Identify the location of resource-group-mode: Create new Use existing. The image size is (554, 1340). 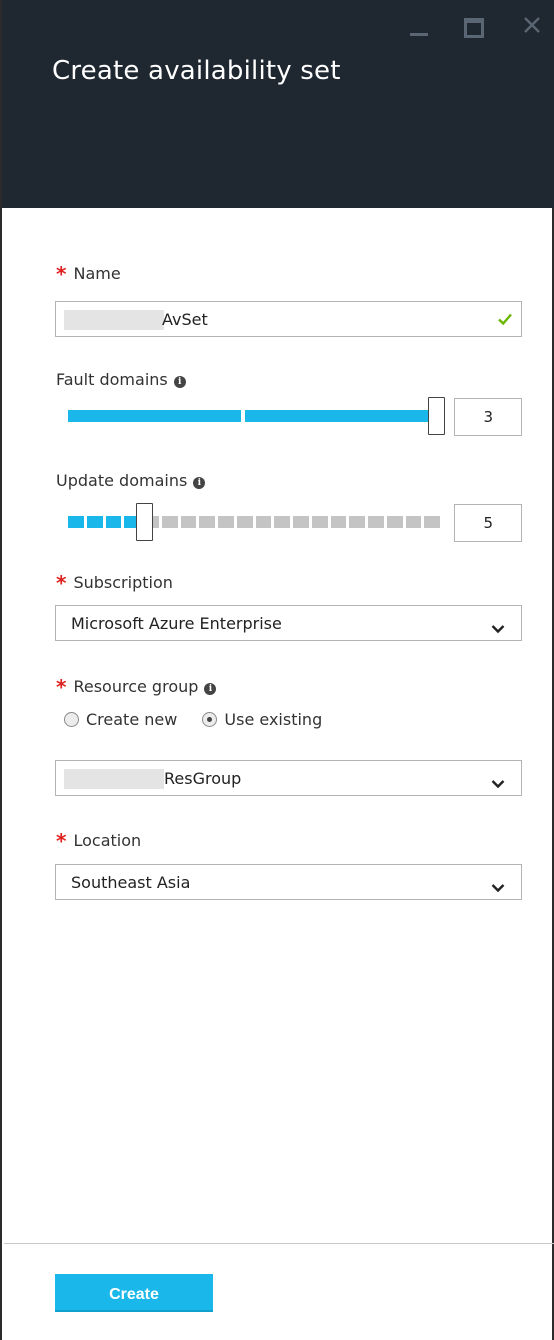
(193, 719).